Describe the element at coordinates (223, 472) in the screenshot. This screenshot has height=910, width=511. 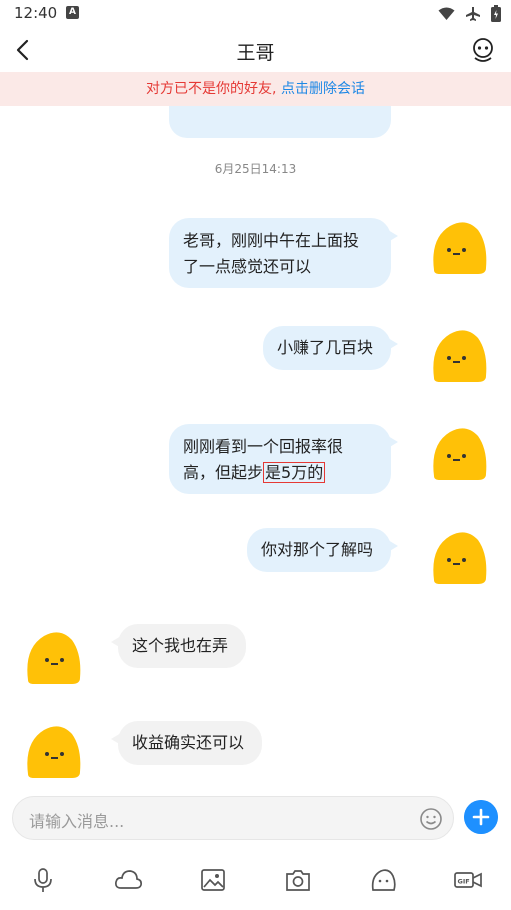
I see `message-text: 高，但起步` at that location.